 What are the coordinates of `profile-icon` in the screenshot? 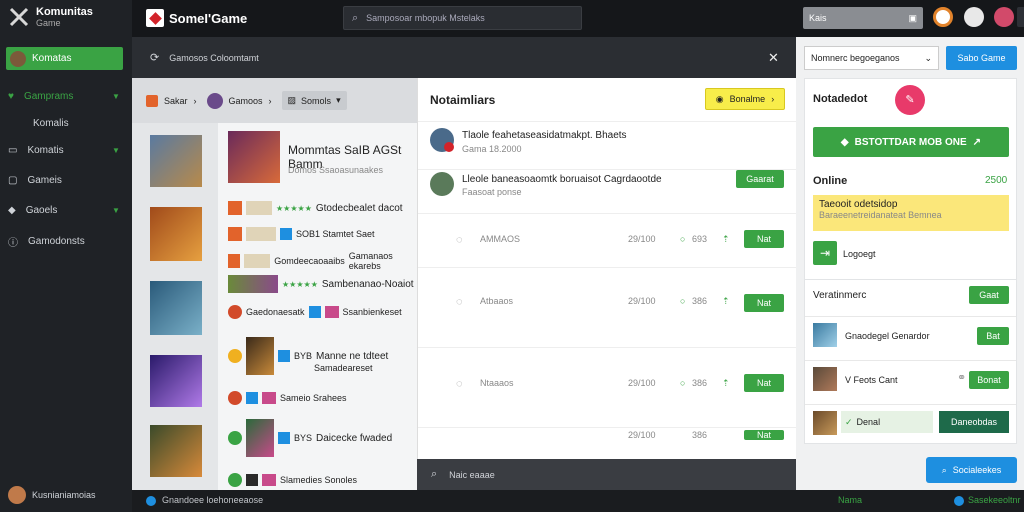 It's located at (943, 17).